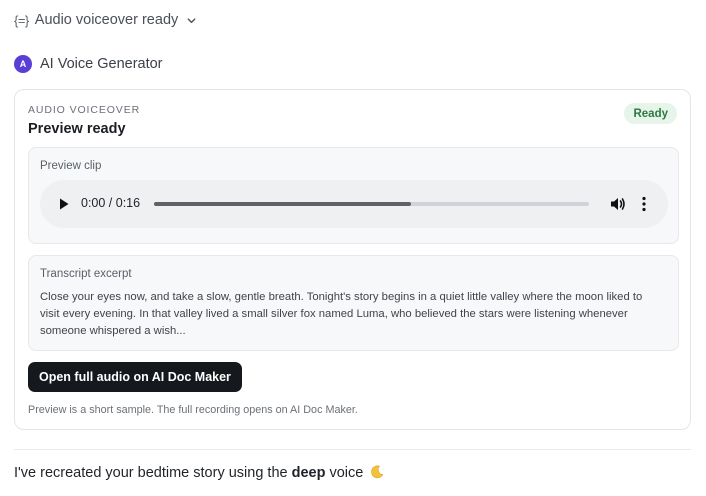  What do you see at coordinates (344, 473) in the screenshot?
I see `message-text-after: voice` at bounding box center [344, 473].